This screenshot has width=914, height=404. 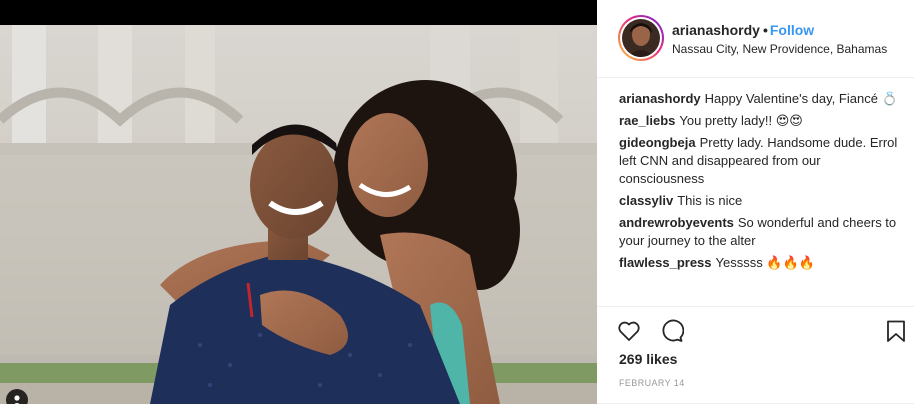 What do you see at coordinates (801, 98) in the screenshot?
I see `comment-text: Happy Valentine's day, Fiancé 💍` at bounding box center [801, 98].